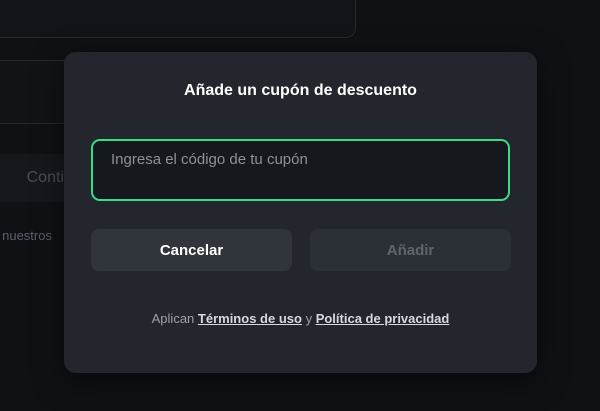  Describe the element at coordinates (173, 318) in the screenshot. I see `legal-prefix: Aplican` at that location.